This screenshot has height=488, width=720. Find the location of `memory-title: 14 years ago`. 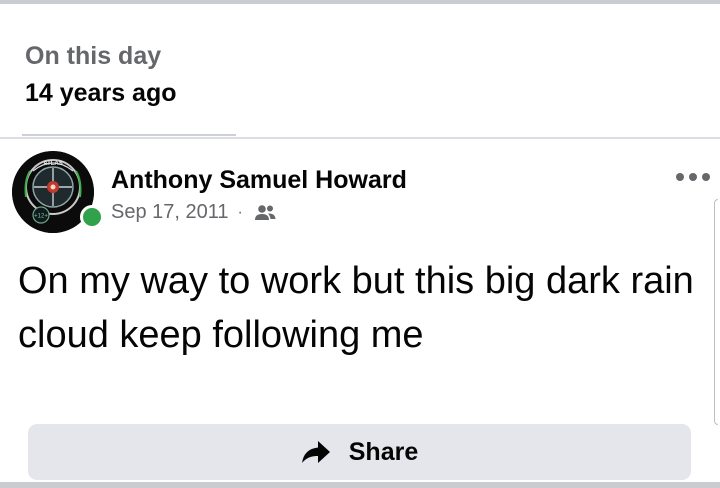

memory-title: 14 years ago is located at coordinates (101, 93).